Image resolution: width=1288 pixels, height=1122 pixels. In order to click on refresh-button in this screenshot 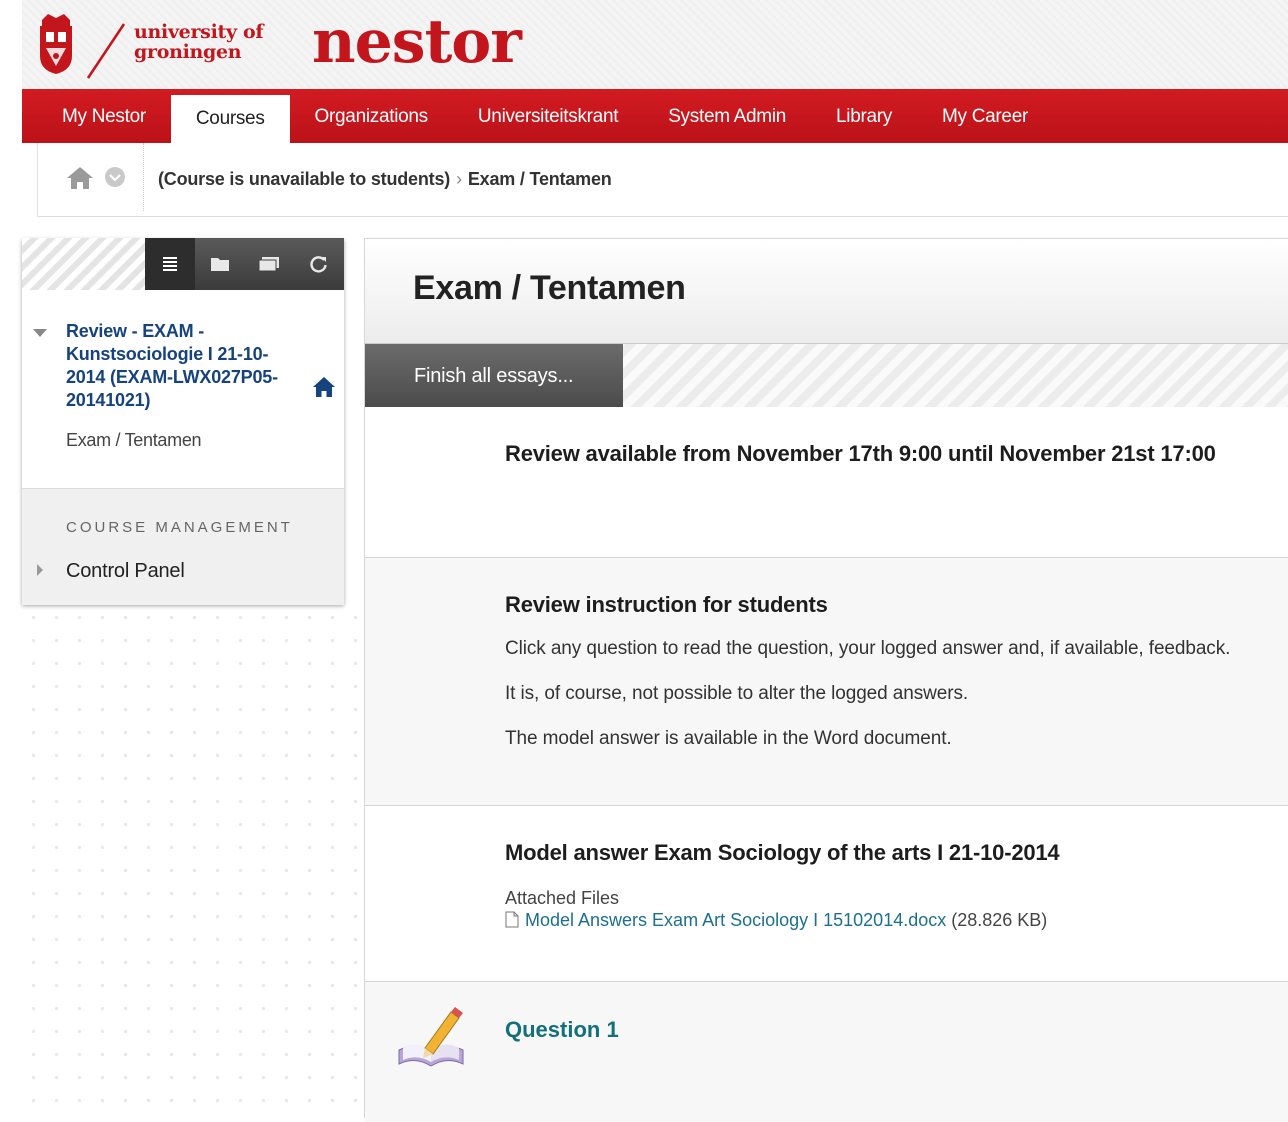, I will do `click(319, 264)`.